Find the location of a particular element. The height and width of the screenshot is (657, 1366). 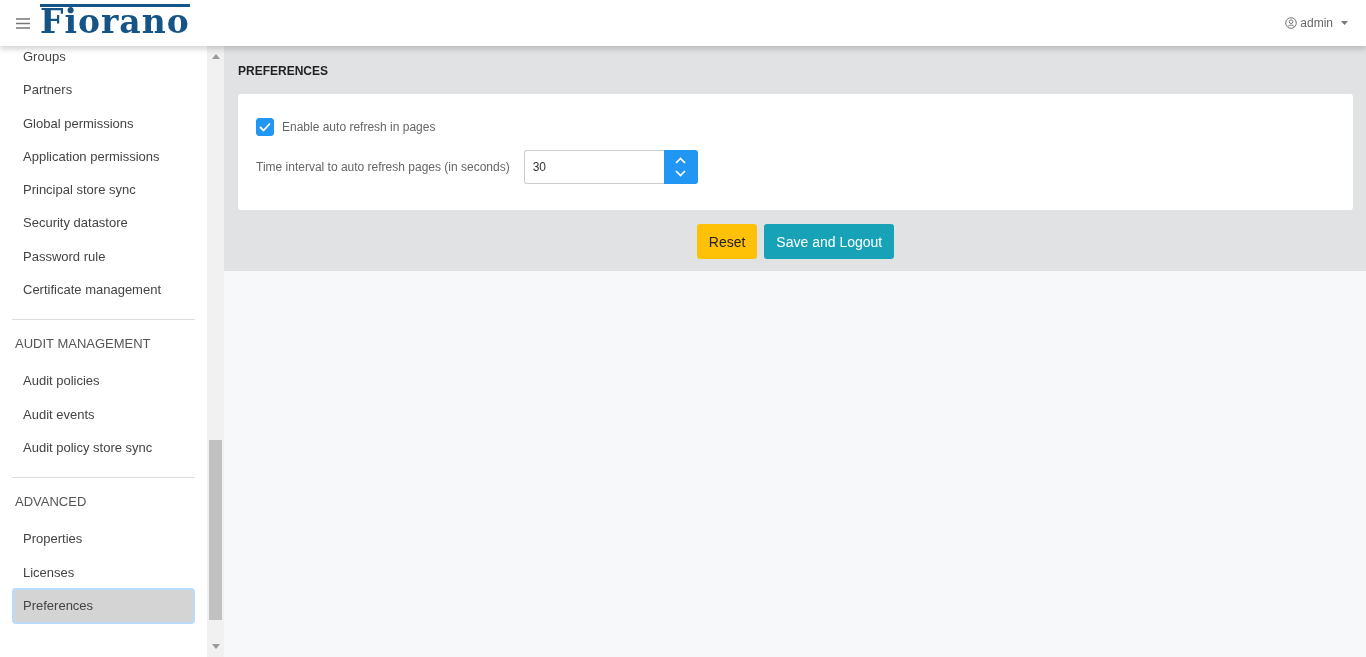

sidebar-item: Partners is located at coordinates (103, 89).